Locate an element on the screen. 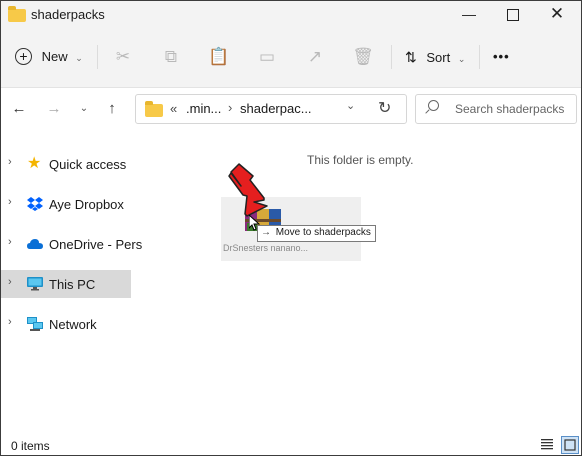 Image resolution: width=582 pixels, height=456 pixels. sidebar-item-label: Quick access is located at coordinates (88, 164).